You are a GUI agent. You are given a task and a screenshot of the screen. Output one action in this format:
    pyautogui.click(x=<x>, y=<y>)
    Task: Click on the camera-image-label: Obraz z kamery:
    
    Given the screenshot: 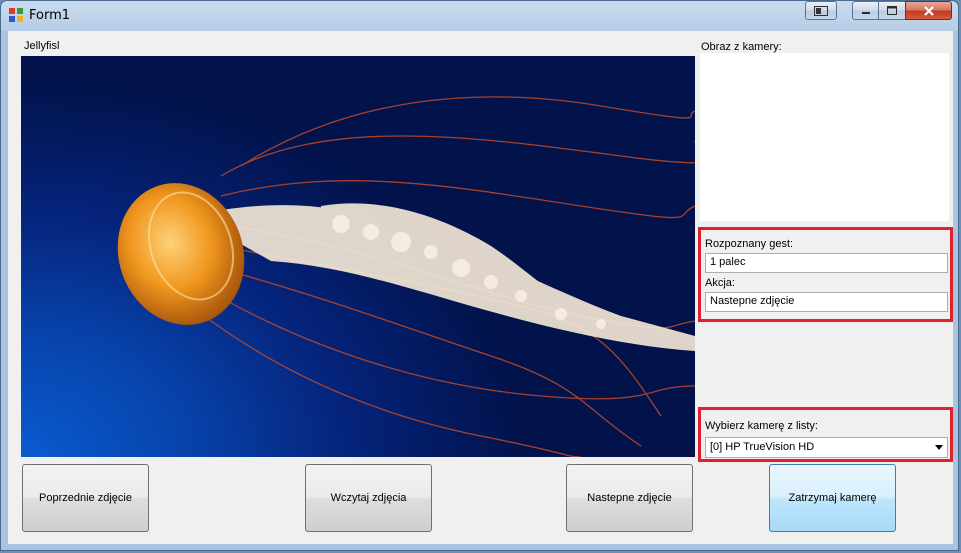 What is the action you would take?
    pyautogui.click(x=741, y=47)
    